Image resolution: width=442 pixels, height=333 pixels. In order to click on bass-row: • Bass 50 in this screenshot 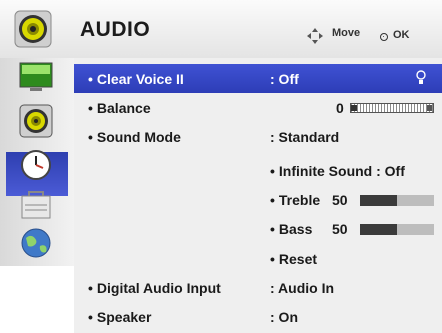, I will do `click(258, 228)`.